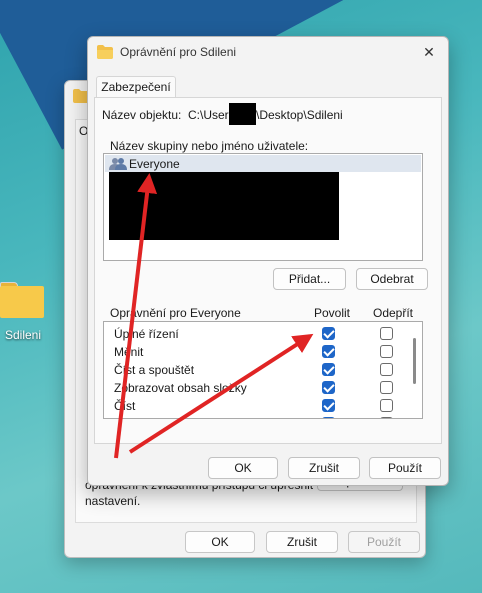 The height and width of the screenshot is (593, 482). What do you see at coordinates (414, 361) in the screenshot?
I see `scrollbar` at bounding box center [414, 361].